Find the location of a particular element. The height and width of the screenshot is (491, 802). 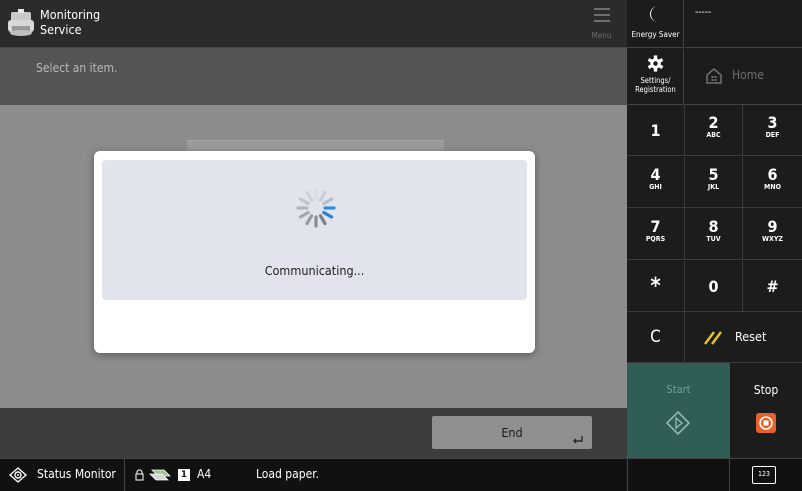

key-label: 2 is located at coordinates (713, 122).